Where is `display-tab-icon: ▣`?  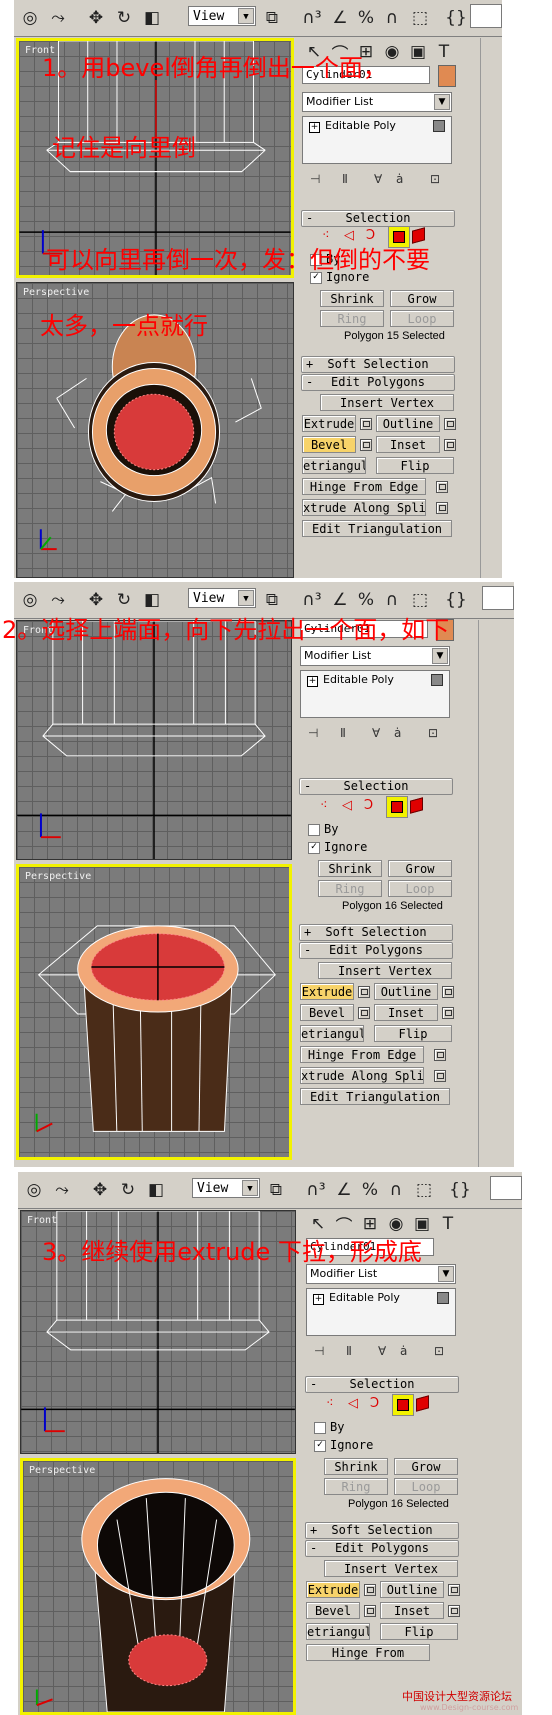 display-tab-icon: ▣ is located at coordinates (422, 1224).